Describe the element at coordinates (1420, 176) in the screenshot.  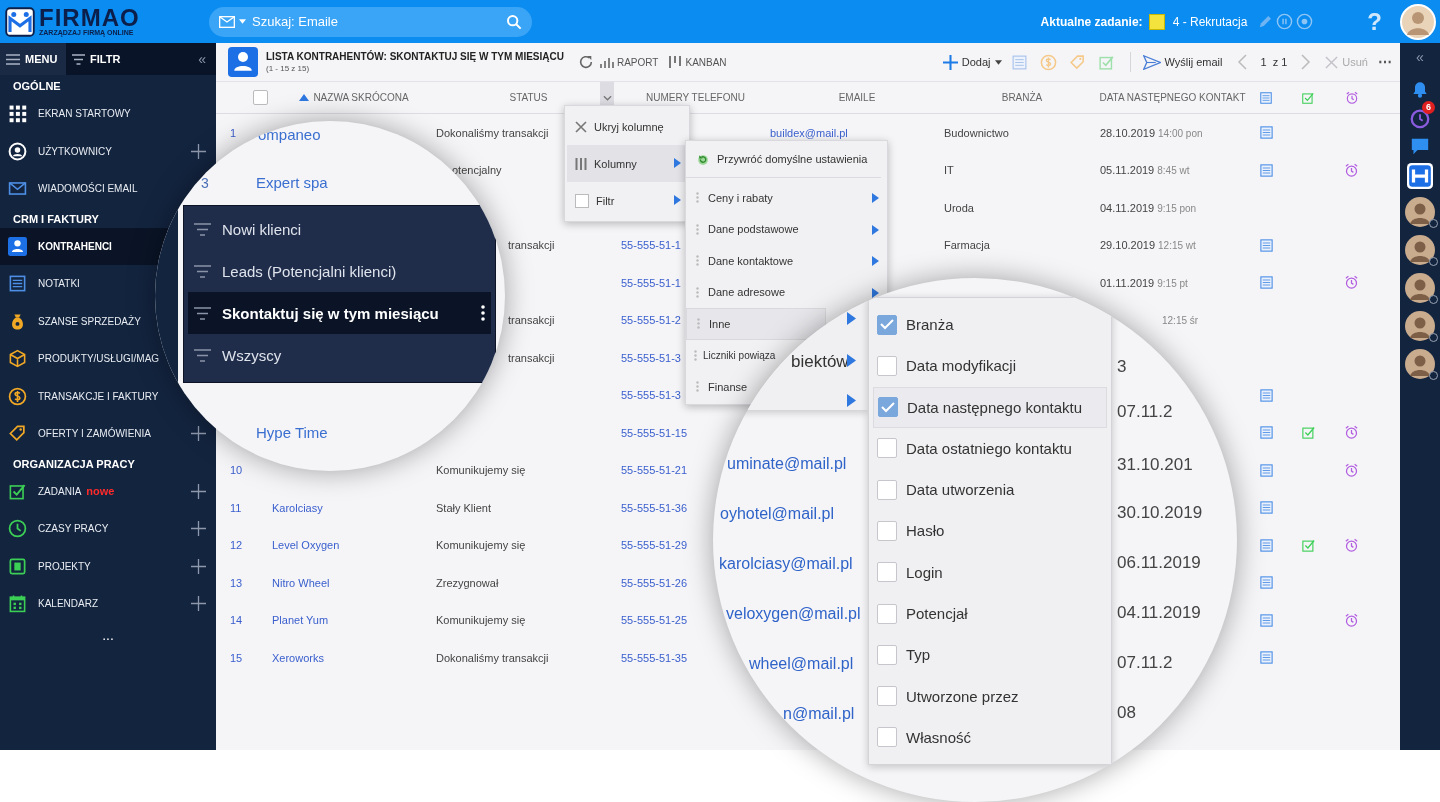
I see `app-logo-icon` at that location.